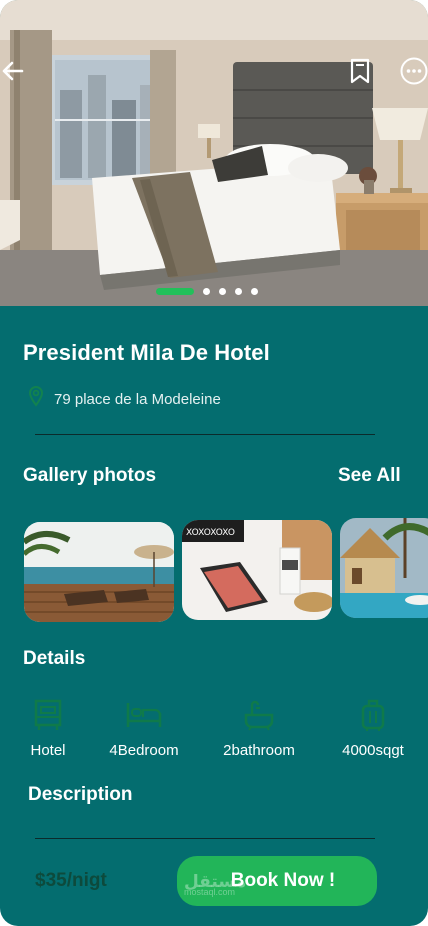 This screenshot has height=926, width=428. Describe the element at coordinates (283, 880) in the screenshot. I see `book-now-label: Book Now !` at that location.